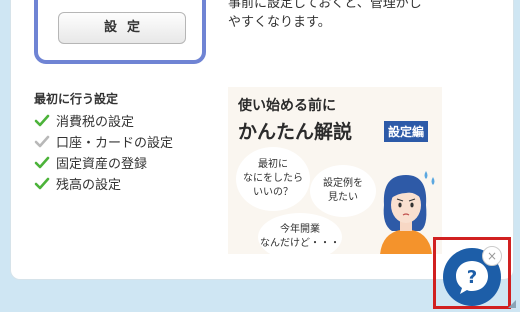 This screenshot has height=312, width=520. What do you see at coordinates (406, 131) in the screenshot?
I see `banner-badge: 設定編` at bounding box center [406, 131].